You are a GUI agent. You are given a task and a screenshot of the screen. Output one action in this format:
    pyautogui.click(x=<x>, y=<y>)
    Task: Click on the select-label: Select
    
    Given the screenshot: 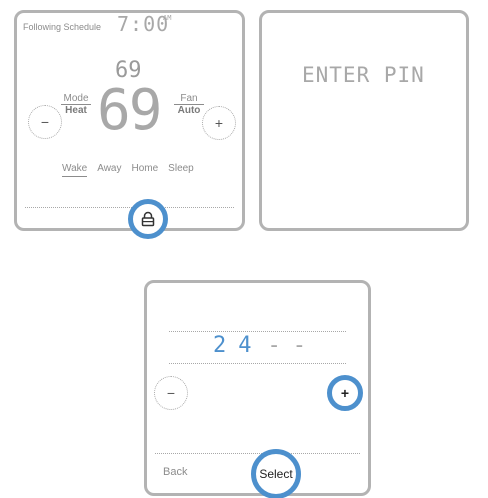 What is the action you would take?
    pyautogui.click(x=276, y=474)
    